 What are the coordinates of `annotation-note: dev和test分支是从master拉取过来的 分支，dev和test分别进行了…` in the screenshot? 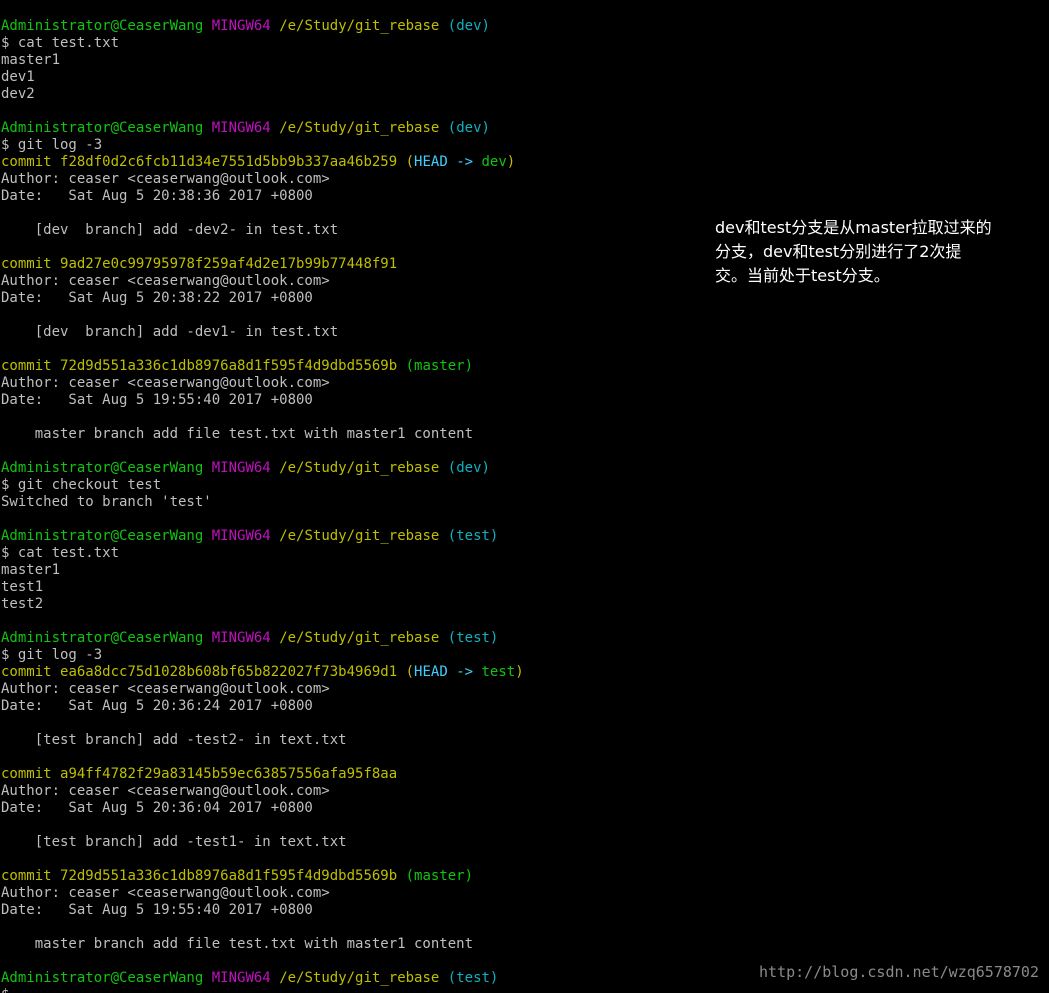 It's located at (880, 252).